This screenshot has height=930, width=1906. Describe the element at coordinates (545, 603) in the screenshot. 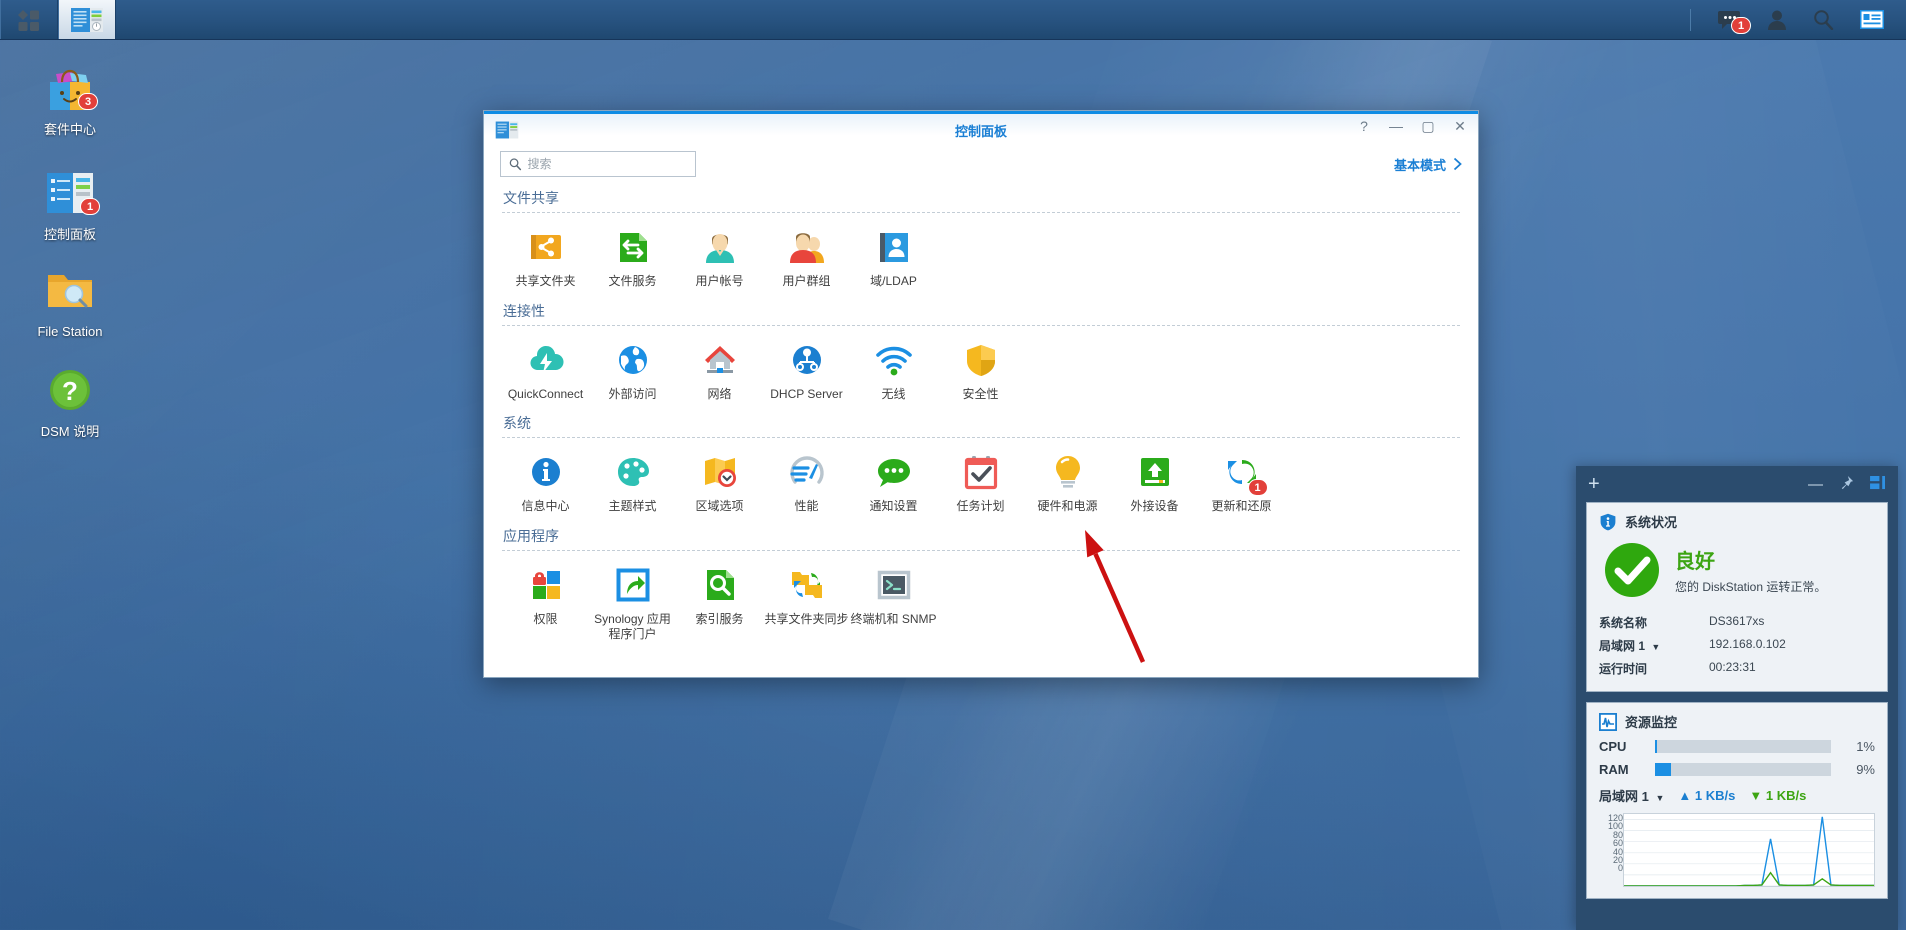

I see `cp-item-privileges: 权限` at that location.